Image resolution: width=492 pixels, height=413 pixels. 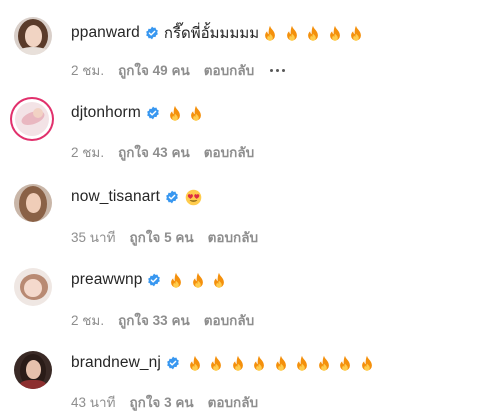 I want to click on comment-username: djtonhorm, so click(x=106, y=113).